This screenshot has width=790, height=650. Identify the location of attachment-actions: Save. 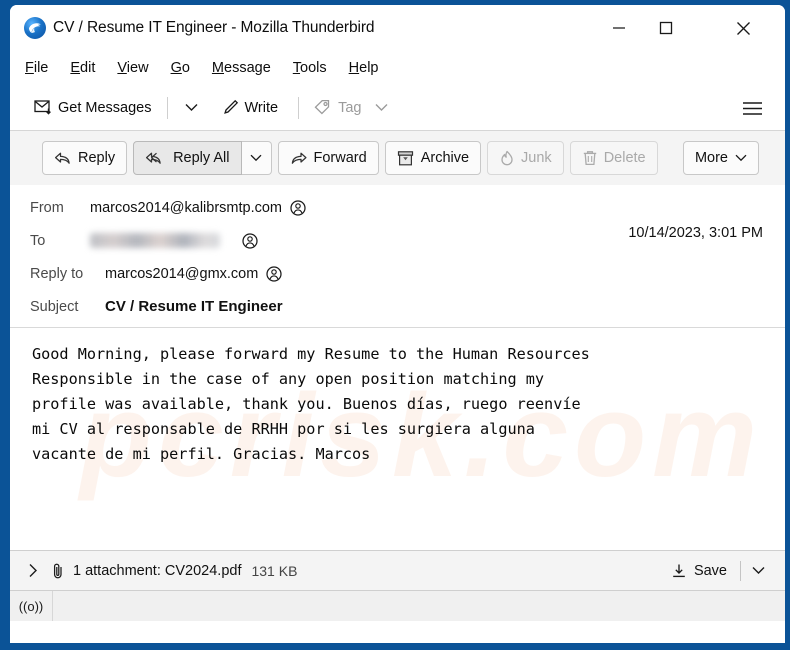
(717, 570).